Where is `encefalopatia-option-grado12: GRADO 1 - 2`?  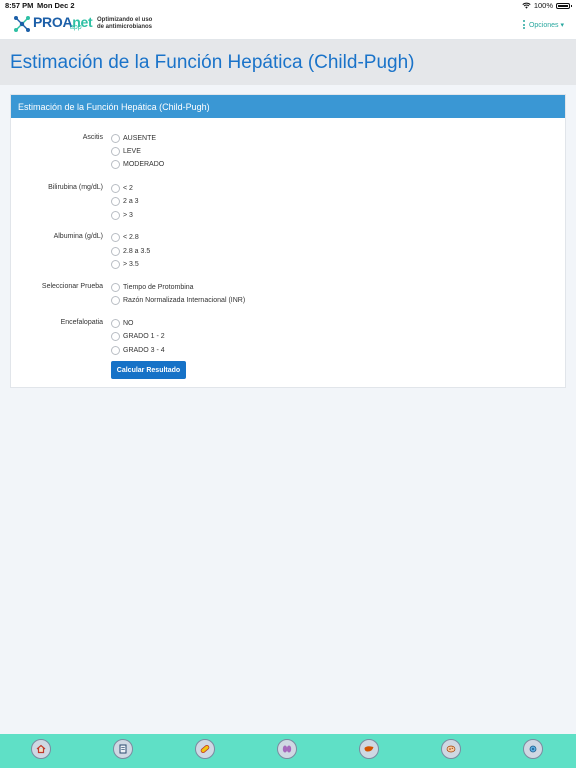
encefalopatia-option-grado12: GRADO 1 - 2 is located at coordinates (138, 336).